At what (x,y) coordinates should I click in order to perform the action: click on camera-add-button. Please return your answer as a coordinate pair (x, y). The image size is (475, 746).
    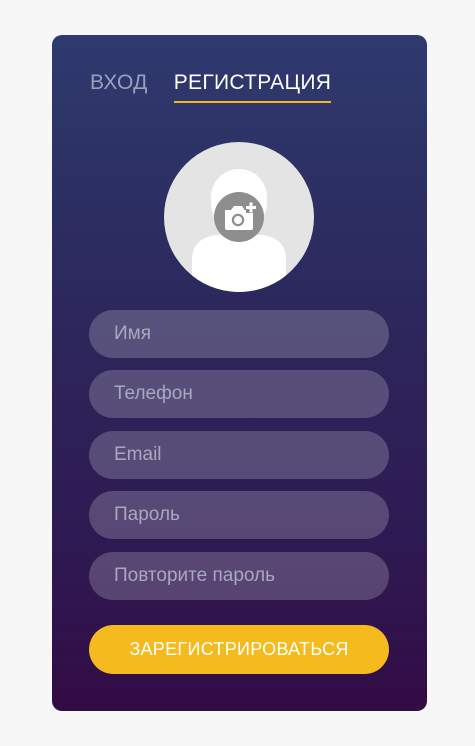
    Looking at the image, I should click on (239, 217).